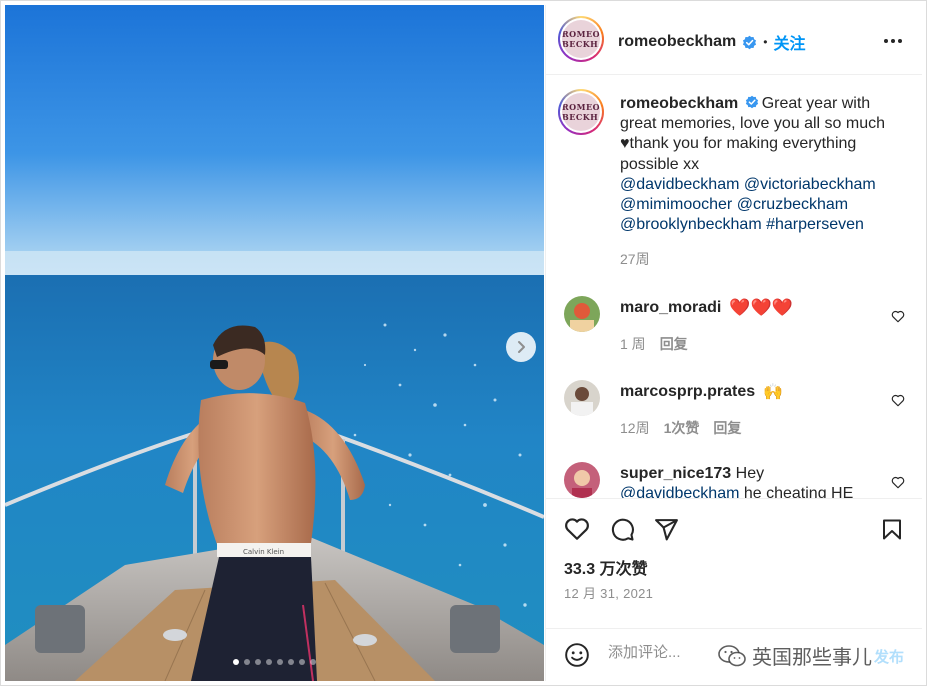  I want to click on comment-text: 🙌, so click(773, 392).